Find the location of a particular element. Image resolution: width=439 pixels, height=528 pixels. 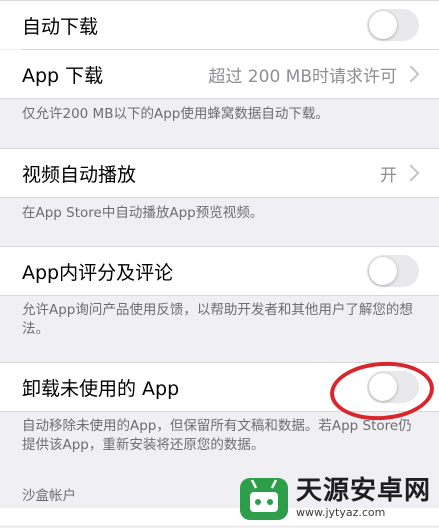

video-autoplay-row: 视频自动播放 开 is located at coordinates (219, 173).